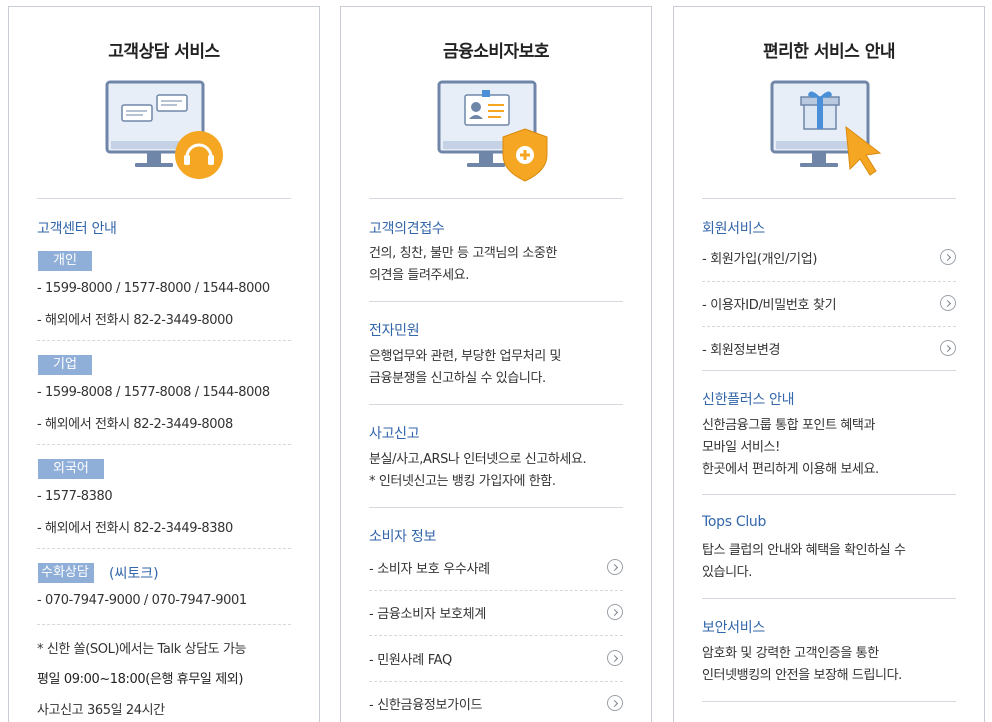 The width and height of the screenshot is (992, 722). What do you see at coordinates (65, 365) in the screenshot?
I see `badge-business: 기업` at bounding box center [65, 365].